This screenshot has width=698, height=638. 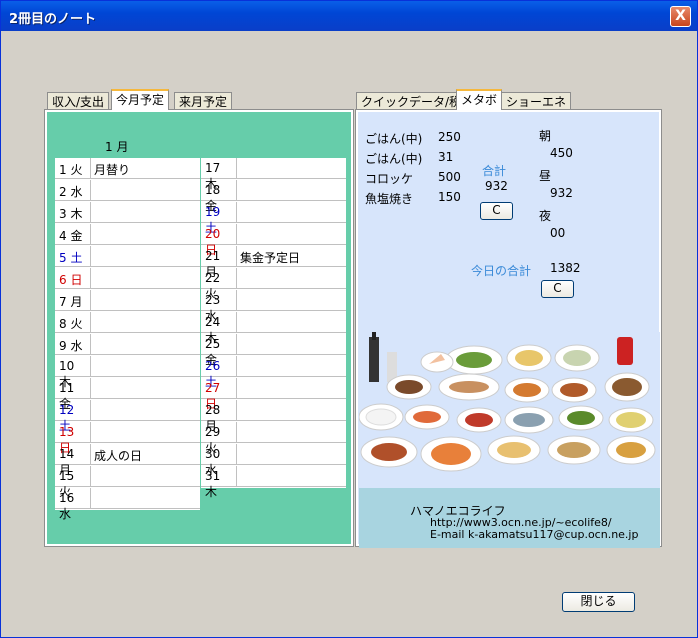 I want to click on calendar-day: 30 水, so click(x=219, y=460).